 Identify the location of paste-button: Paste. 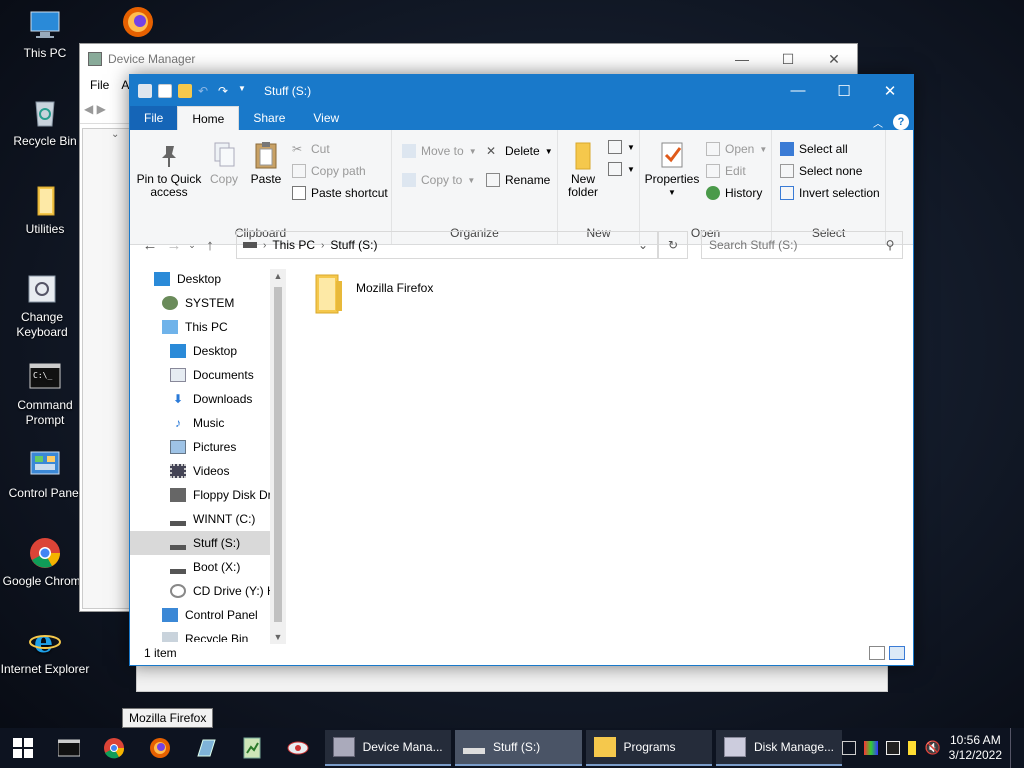
(266, 163).